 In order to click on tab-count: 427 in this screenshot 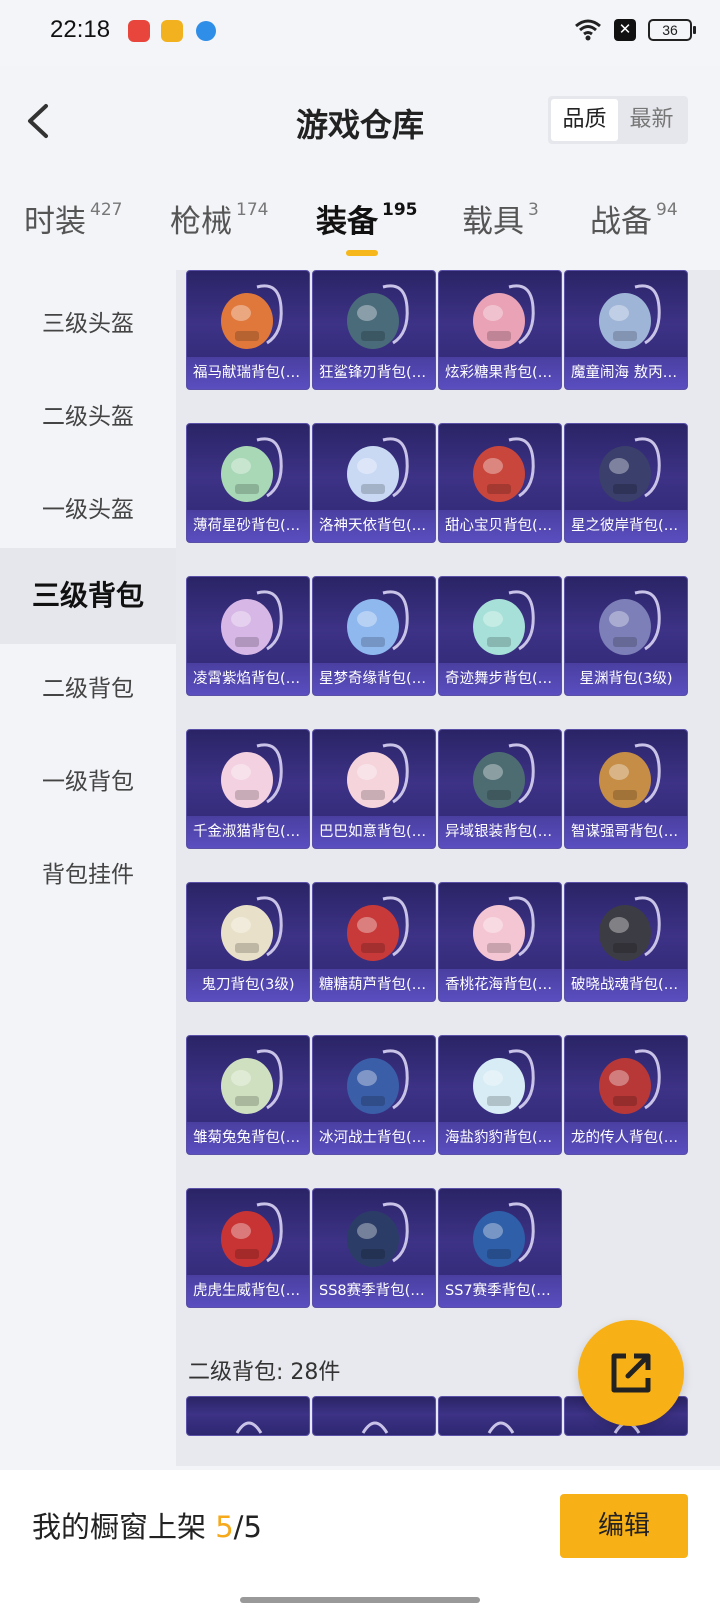, I will do `click(106, 210)`.